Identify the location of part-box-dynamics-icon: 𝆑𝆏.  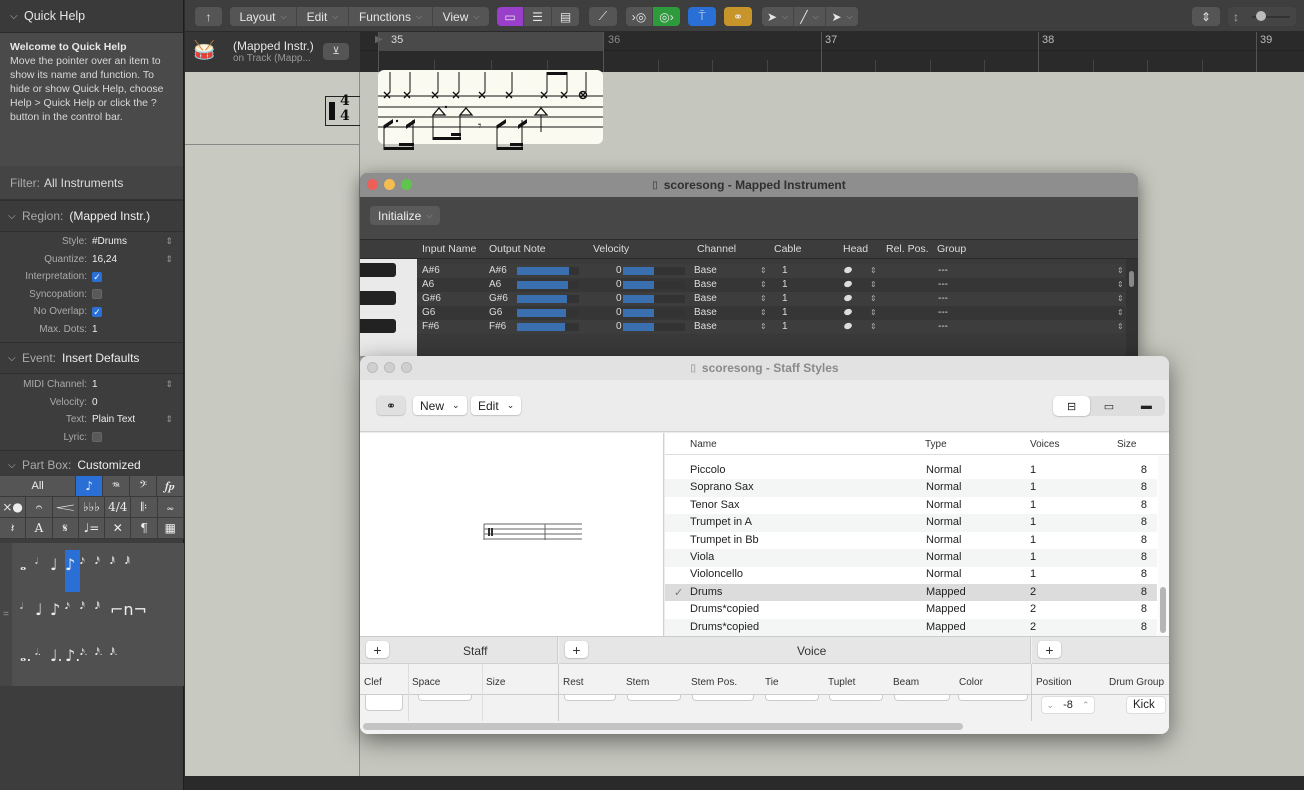
(170, 486).